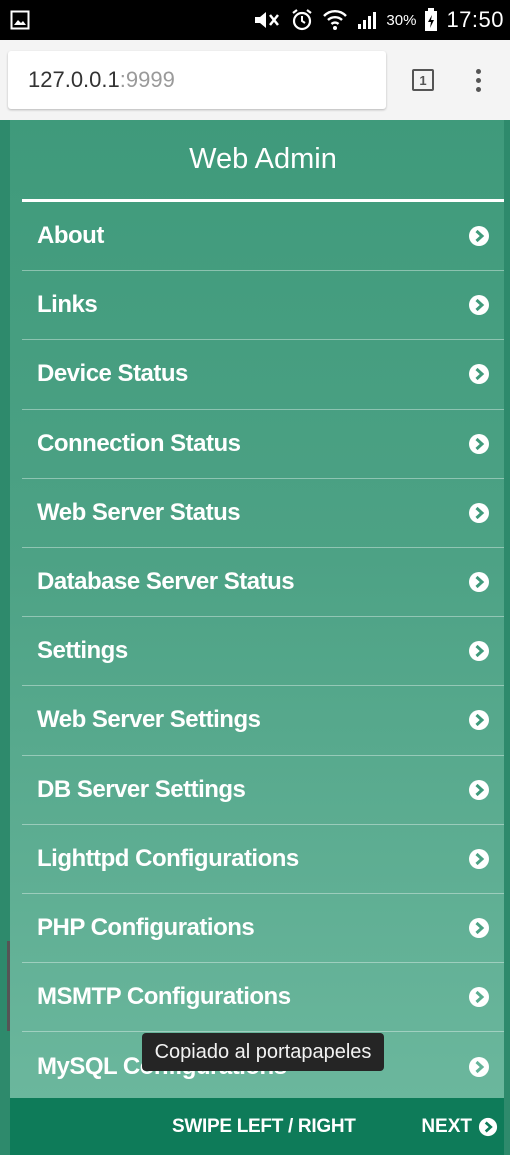 This screenshot has width=510, height=1155. Describe the element at coordinates (263, 721) in the screenshot. I see `menu-item-web-server-settings: Web Server Settings` at that location.